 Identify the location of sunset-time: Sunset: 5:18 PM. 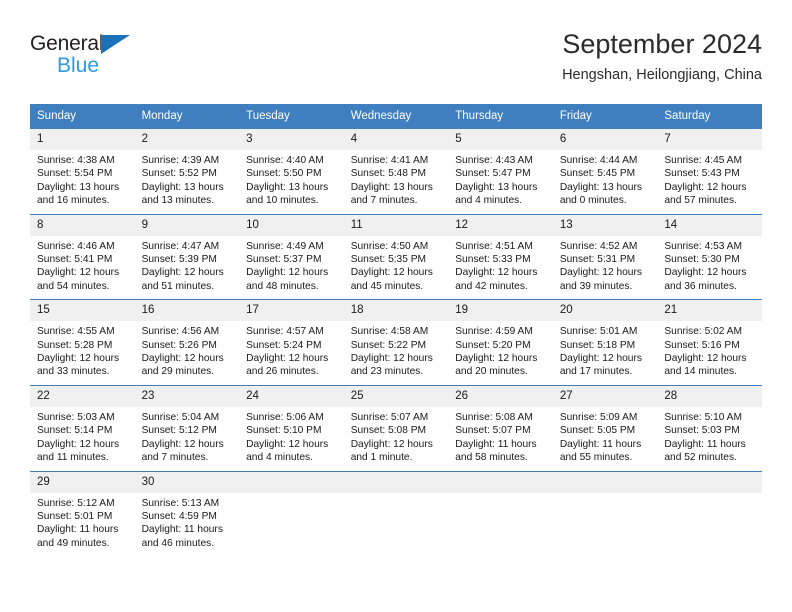
(597, 345).